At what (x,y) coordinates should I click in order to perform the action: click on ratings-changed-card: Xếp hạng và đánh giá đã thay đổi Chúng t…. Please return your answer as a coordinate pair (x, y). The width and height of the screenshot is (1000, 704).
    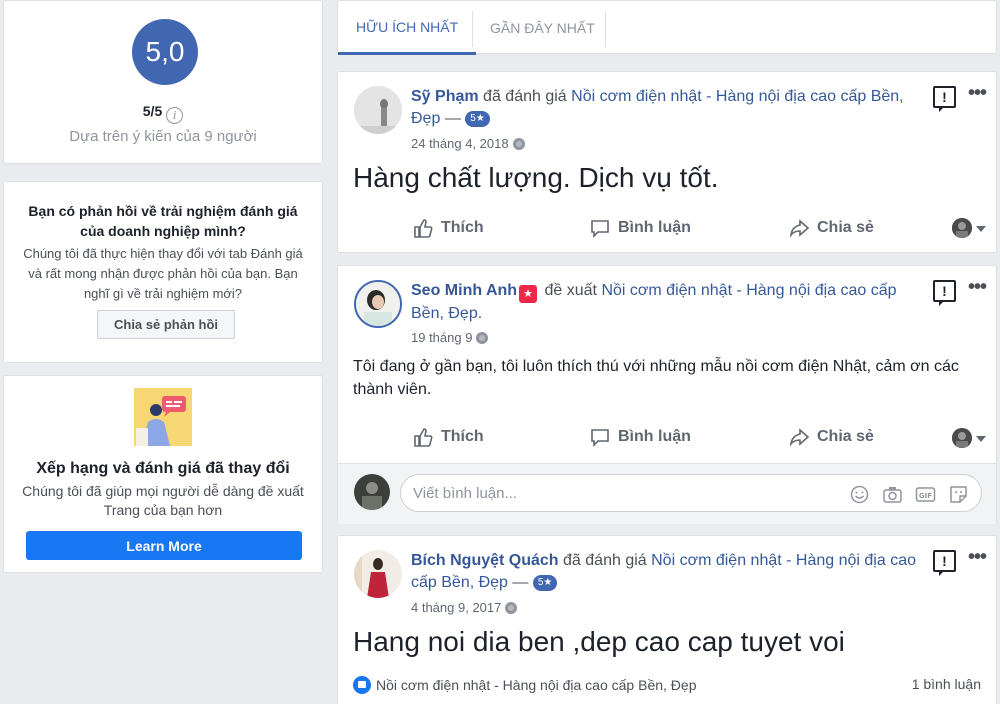
    Looking at the image, I should click on (163, 474).